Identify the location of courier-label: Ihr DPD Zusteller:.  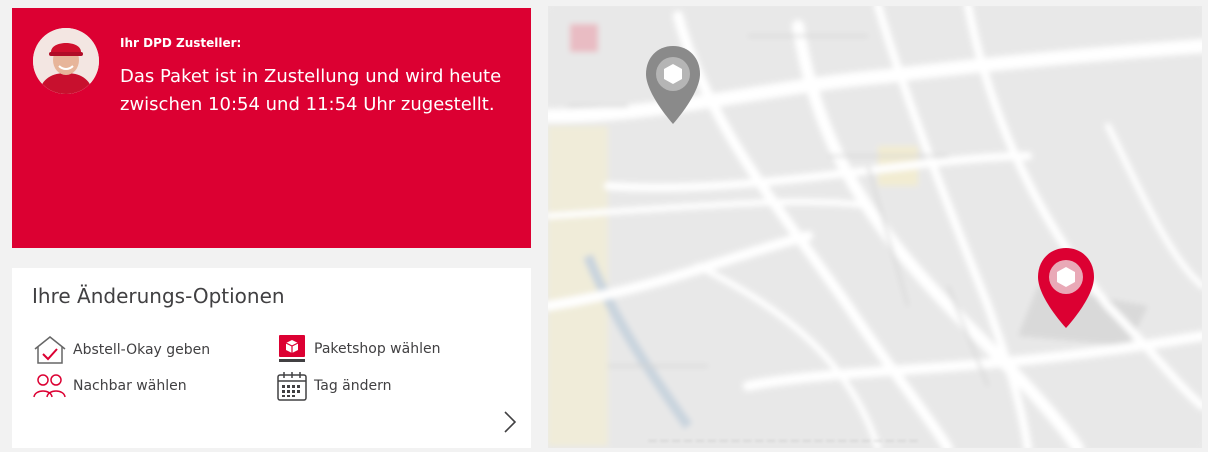
(181, 43).